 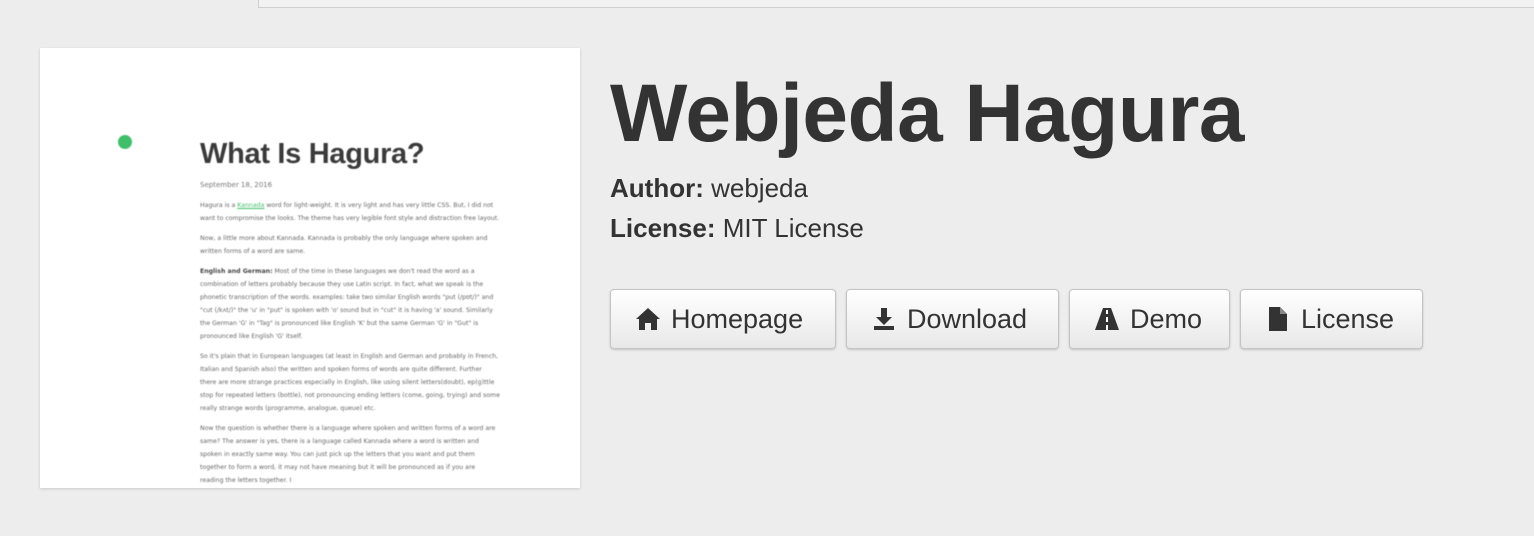 I want to click on home-icon, so click(x=648, y=319).